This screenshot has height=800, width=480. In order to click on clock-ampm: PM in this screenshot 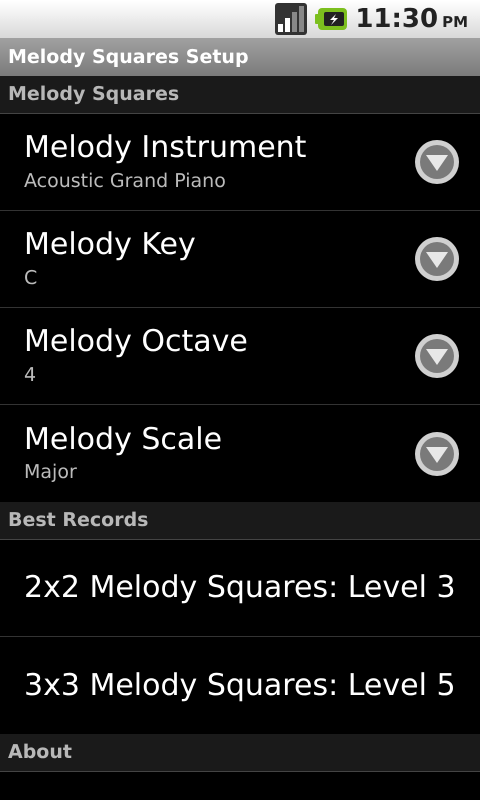, I will do `click(455, 22)`.